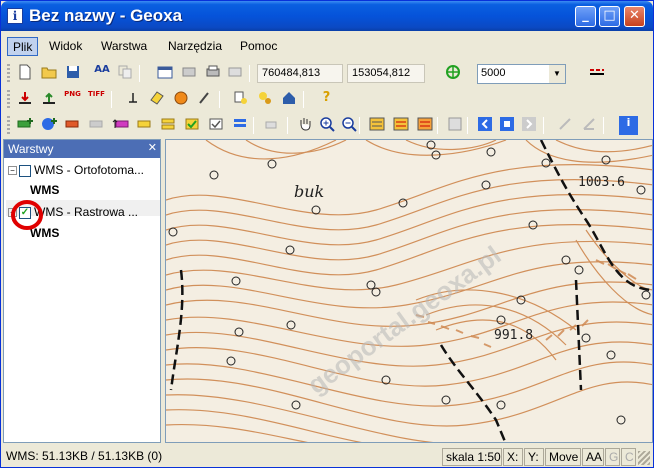 This screenshot has width=654, height=468. What do you see at coordinates (304, 125) in the screenshot?
I see `pan-hand-icon` at bounding box center [304, 125].